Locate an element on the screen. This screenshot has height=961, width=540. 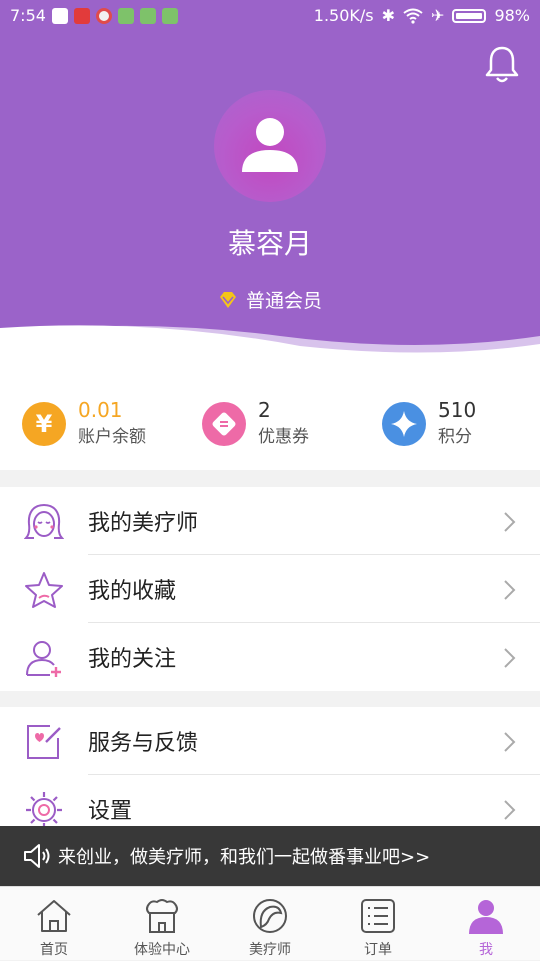
header-wave is located at coordinates (270, 342).